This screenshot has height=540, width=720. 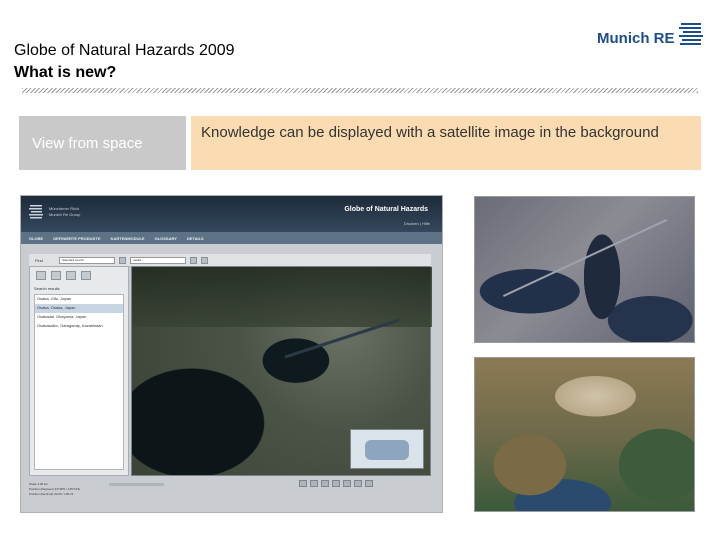 I want to click on list-item: Osakadai, Okayama, Japan, so click(x=79, y=317).